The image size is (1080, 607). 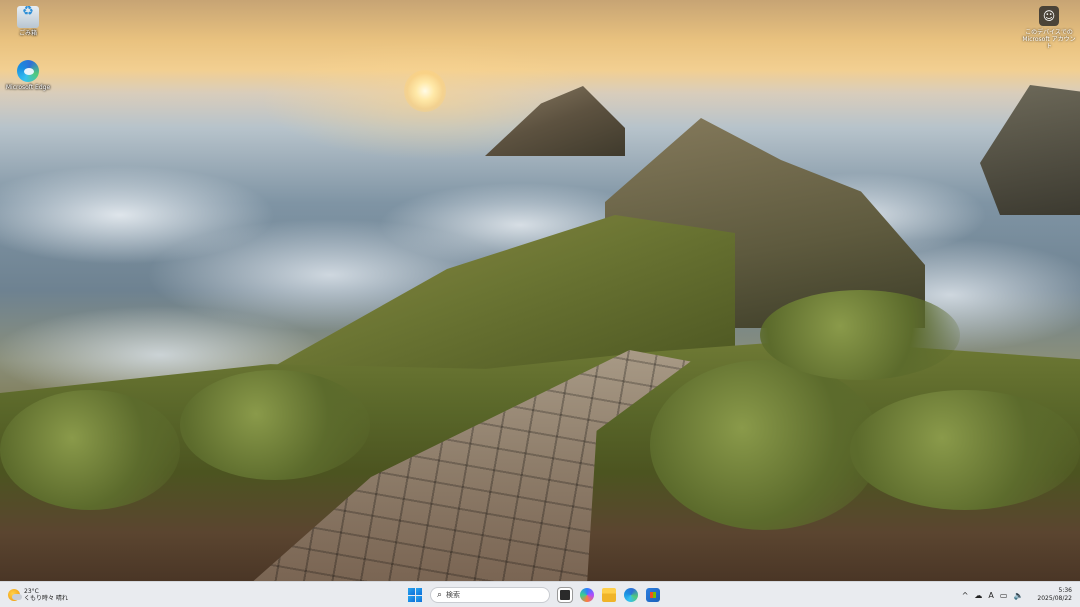 What do you see at coordinates (1054, 598) in the screenshot?
I see `clock-date: 2025/08/22` at bounding box center [1054, 598].